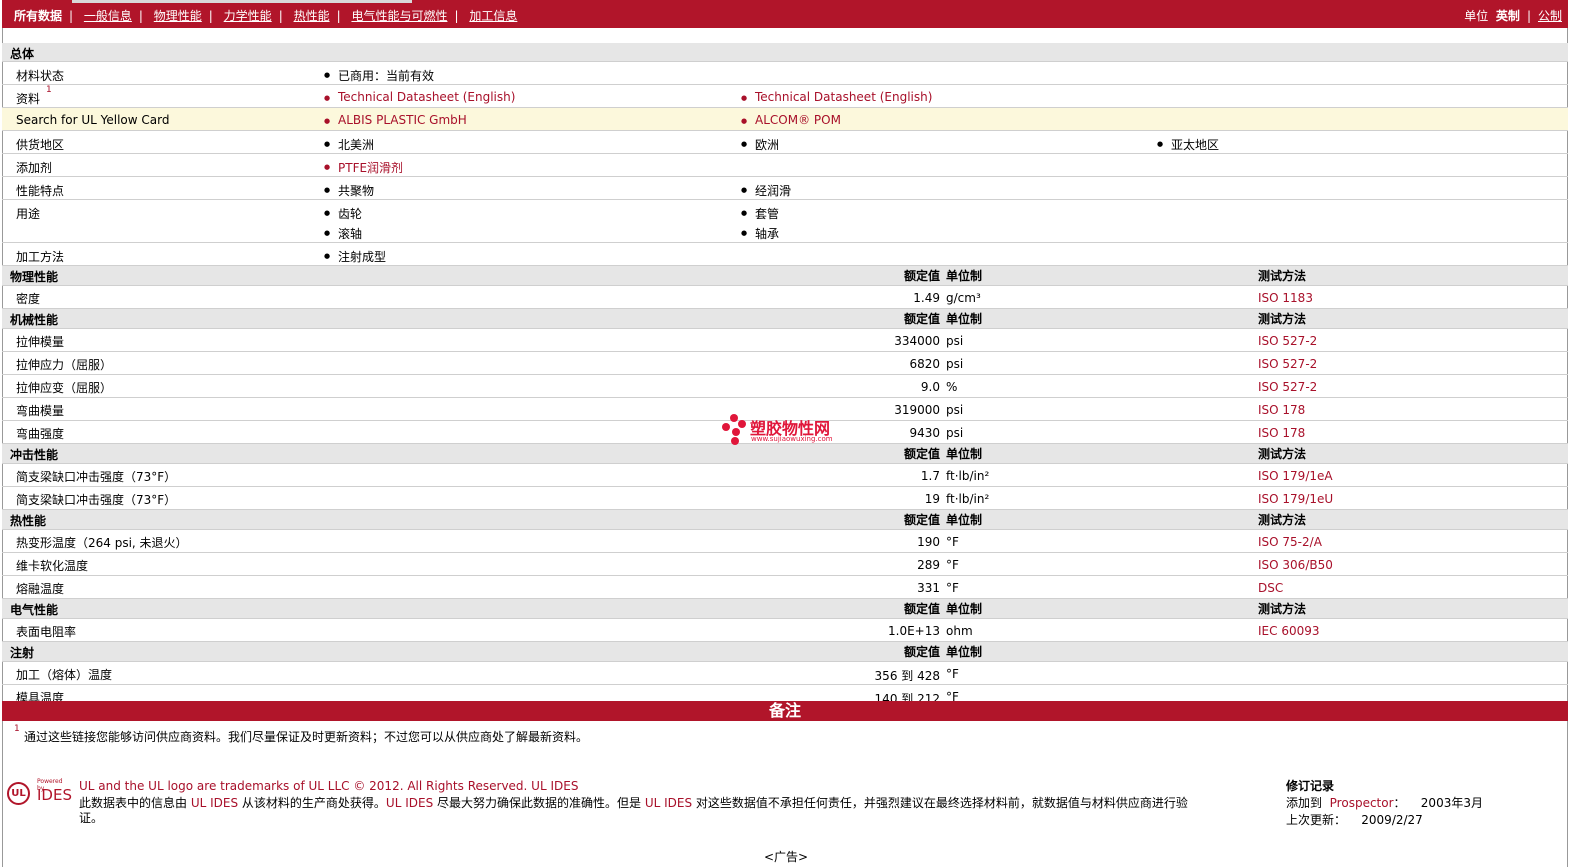 The image size is (1582, 867). Describe the element at coordinates (785, 630) in the screenshot. I see `property-row: 表面电阻率 1.0E+13 ohm IEC 60093` at that location.